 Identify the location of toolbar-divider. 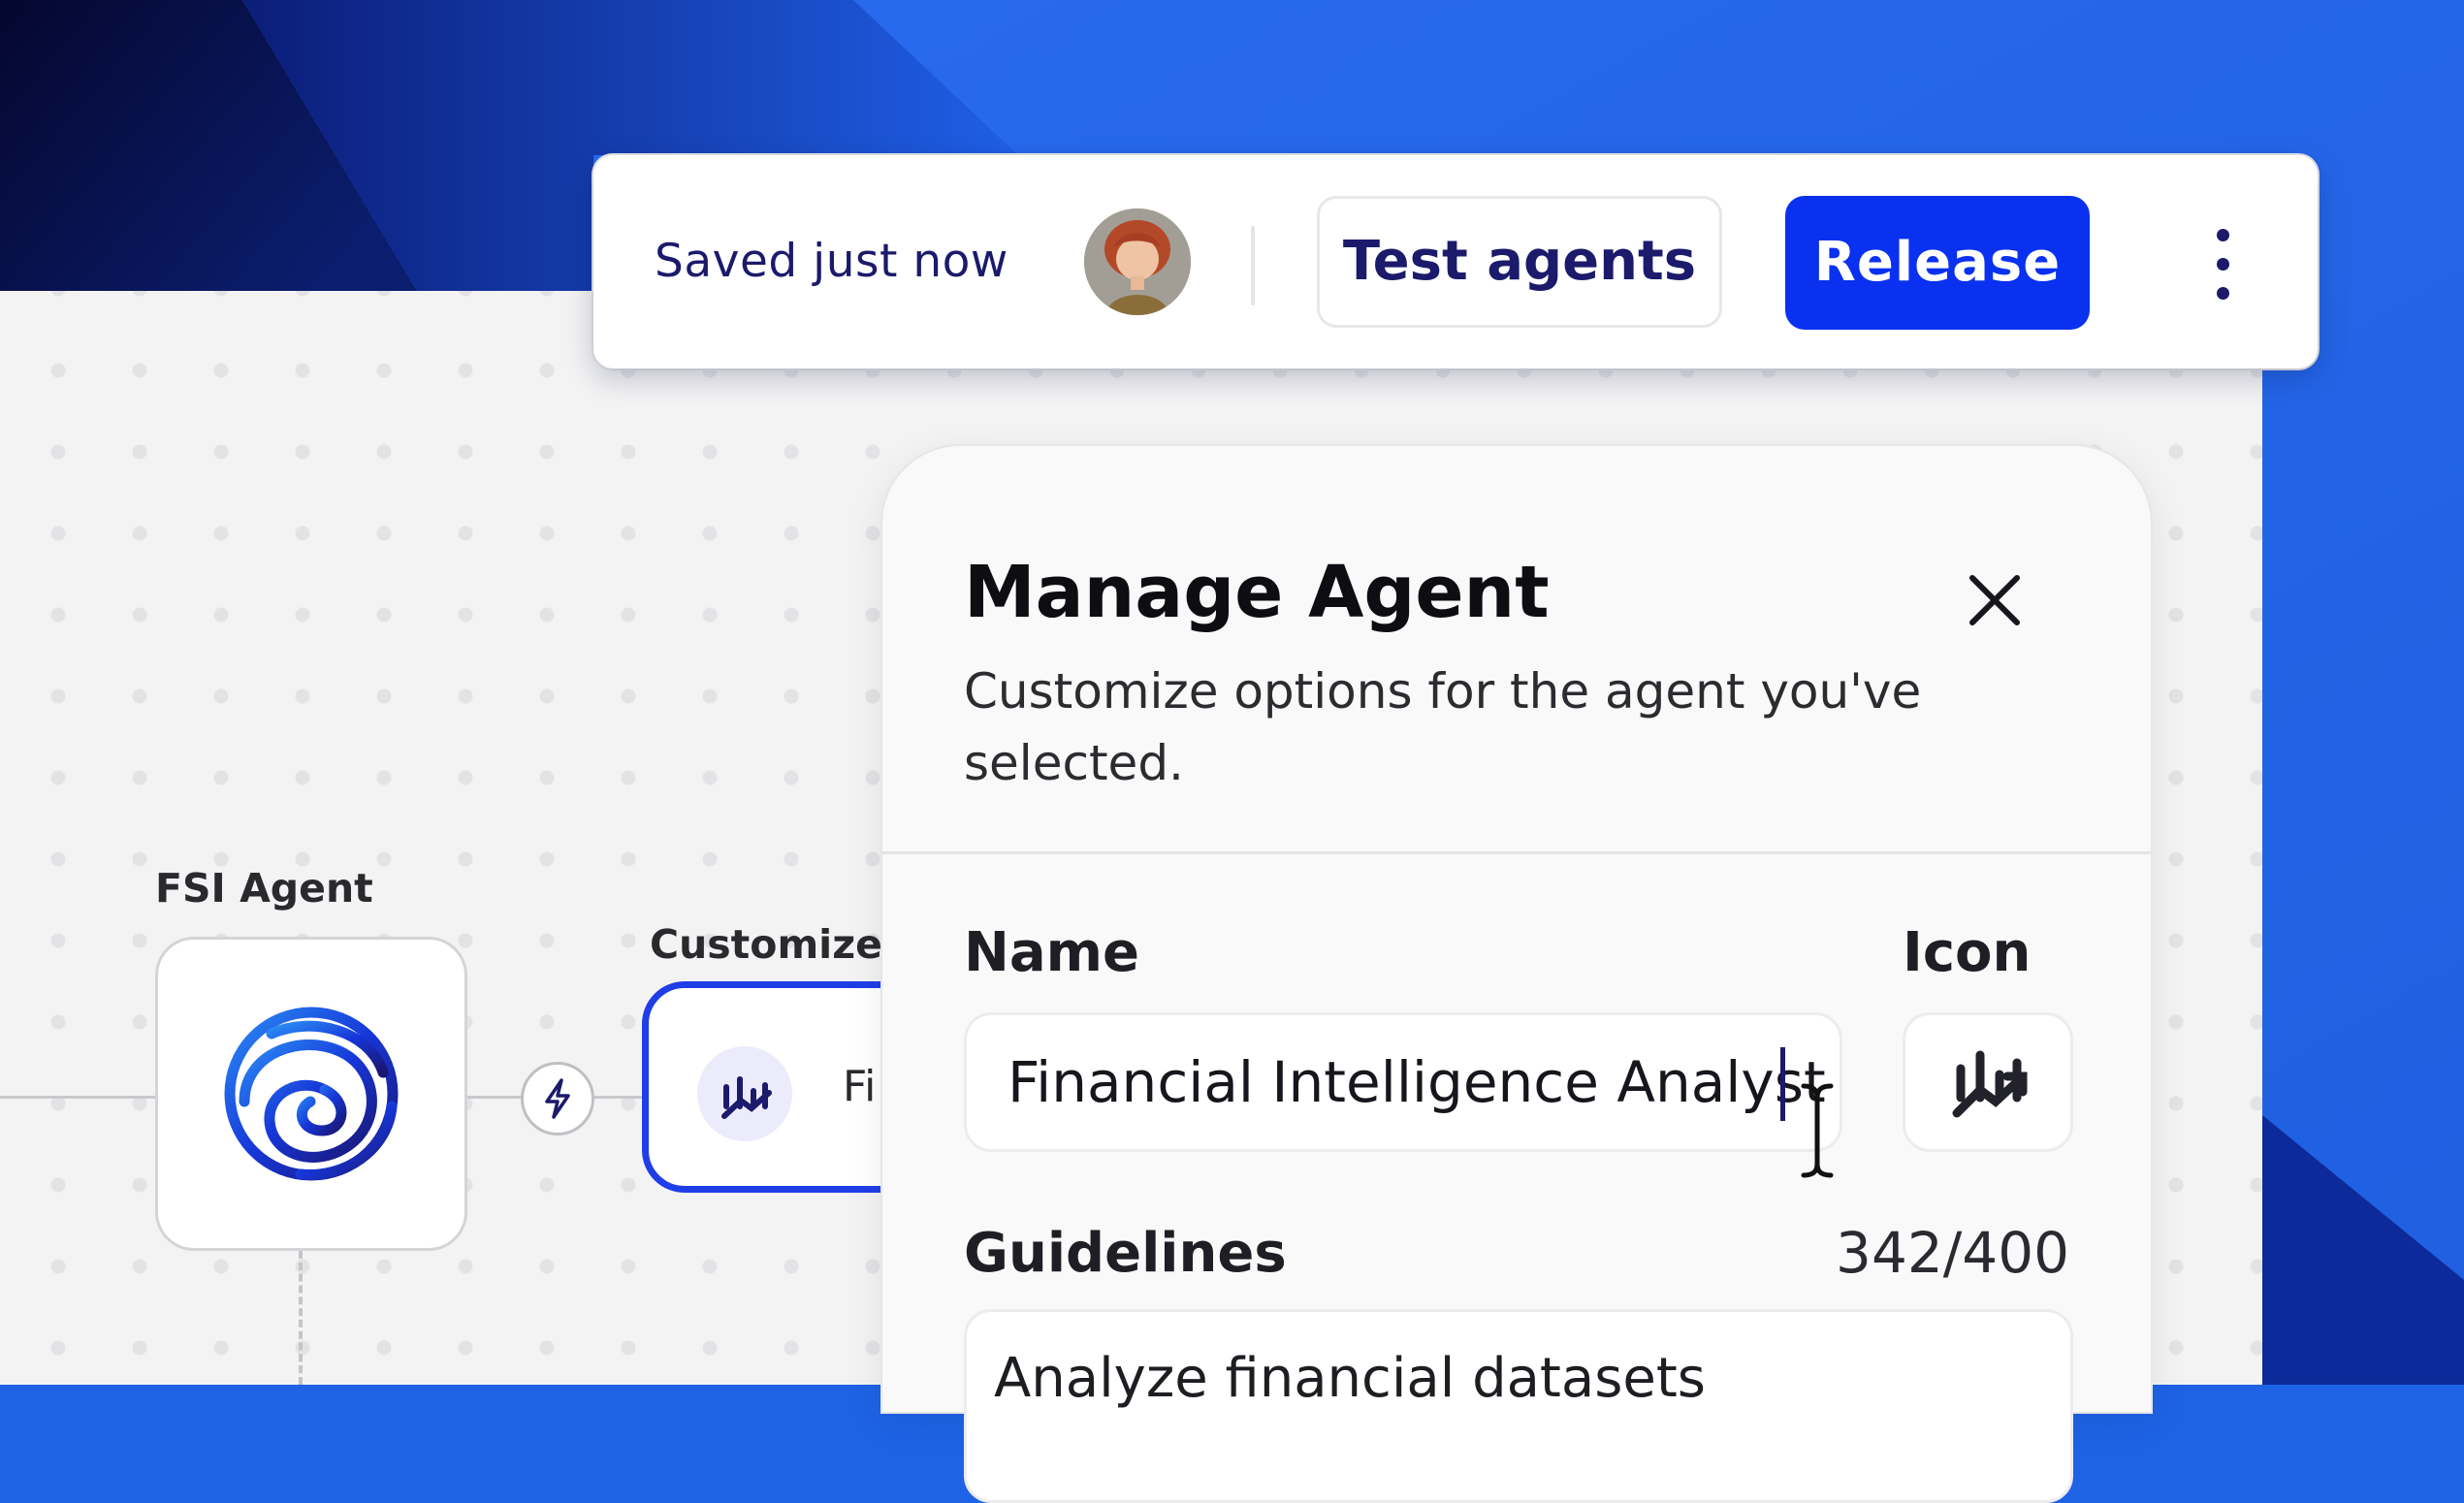
(1253, 265).